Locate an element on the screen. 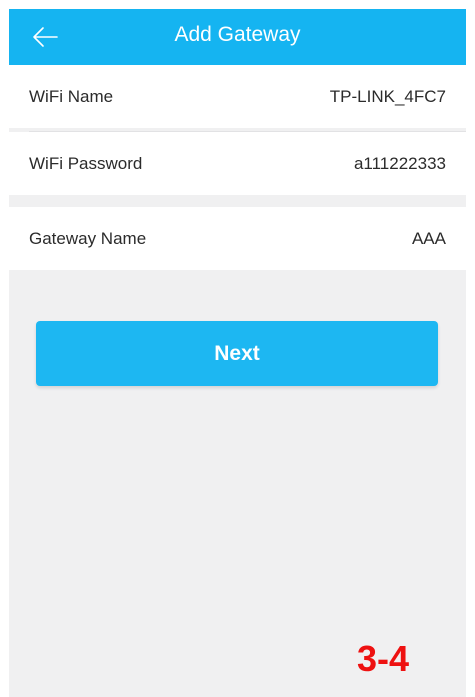 This screenshot has height=697, width=475. wifi-name-row: WiFi Name TP-LINK_4FC7 is located at coordinates (237, 96).